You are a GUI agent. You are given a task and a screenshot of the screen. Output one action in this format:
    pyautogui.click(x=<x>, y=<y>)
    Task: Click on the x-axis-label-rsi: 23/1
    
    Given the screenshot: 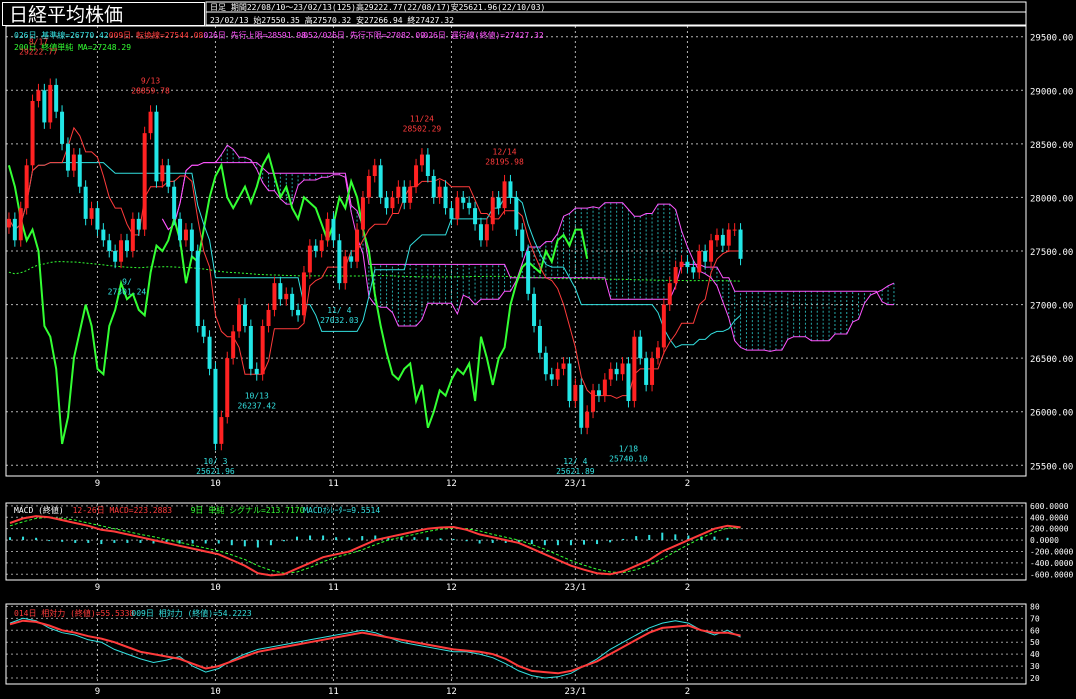 What is the action you would take?
    pyautogui.click(x=576, y=692)
    